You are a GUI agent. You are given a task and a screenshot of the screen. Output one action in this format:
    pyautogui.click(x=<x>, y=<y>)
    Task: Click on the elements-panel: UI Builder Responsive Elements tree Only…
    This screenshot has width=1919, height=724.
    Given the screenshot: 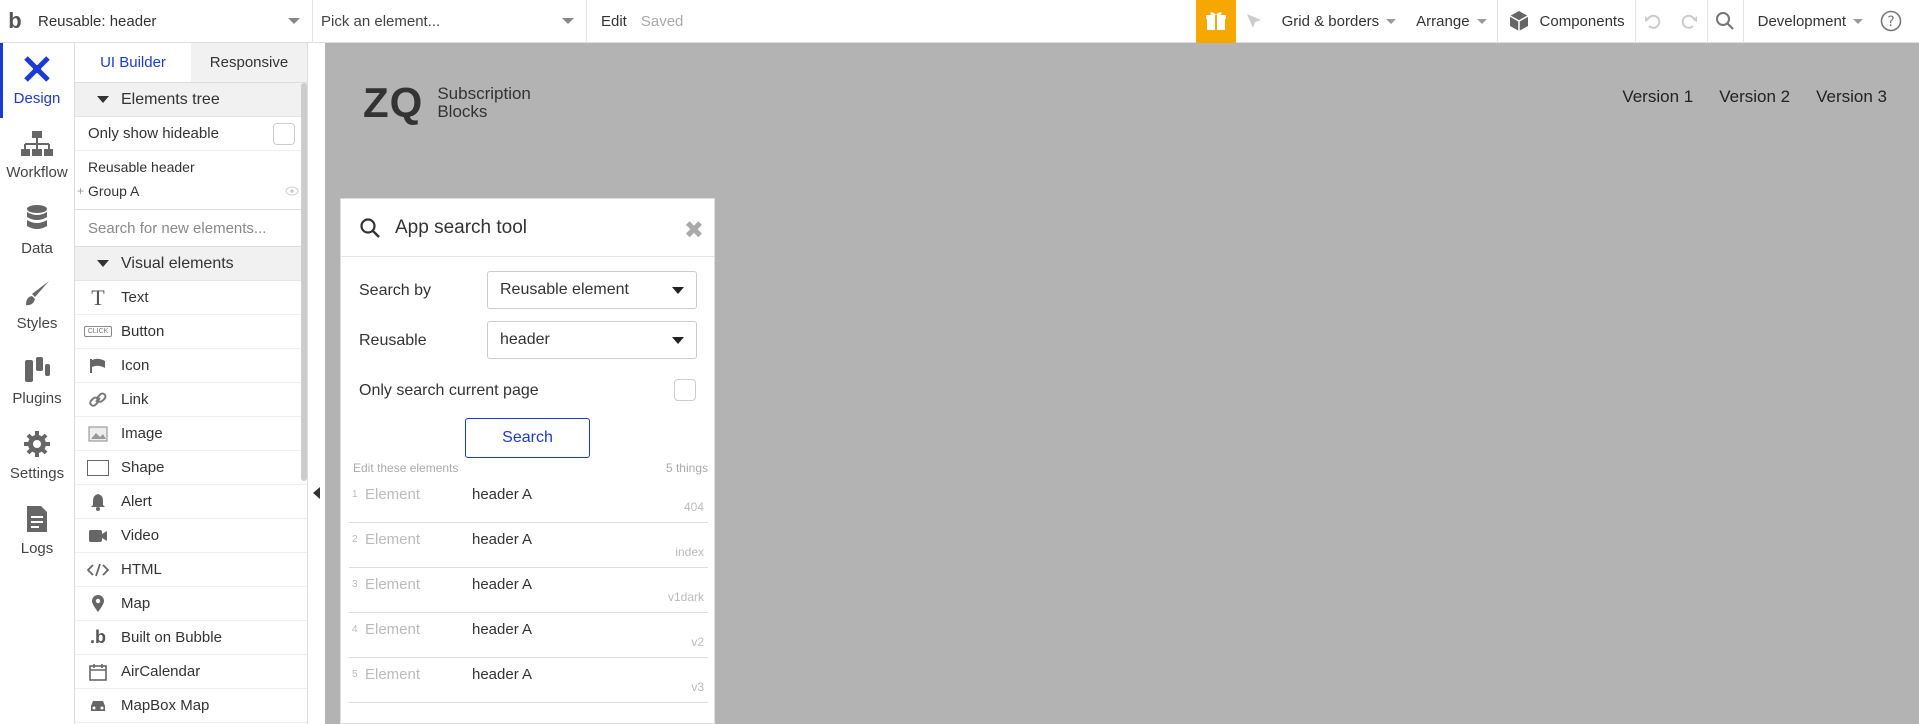 What is the action you would take?
    pyautogui.click(x=191, y=383)
    